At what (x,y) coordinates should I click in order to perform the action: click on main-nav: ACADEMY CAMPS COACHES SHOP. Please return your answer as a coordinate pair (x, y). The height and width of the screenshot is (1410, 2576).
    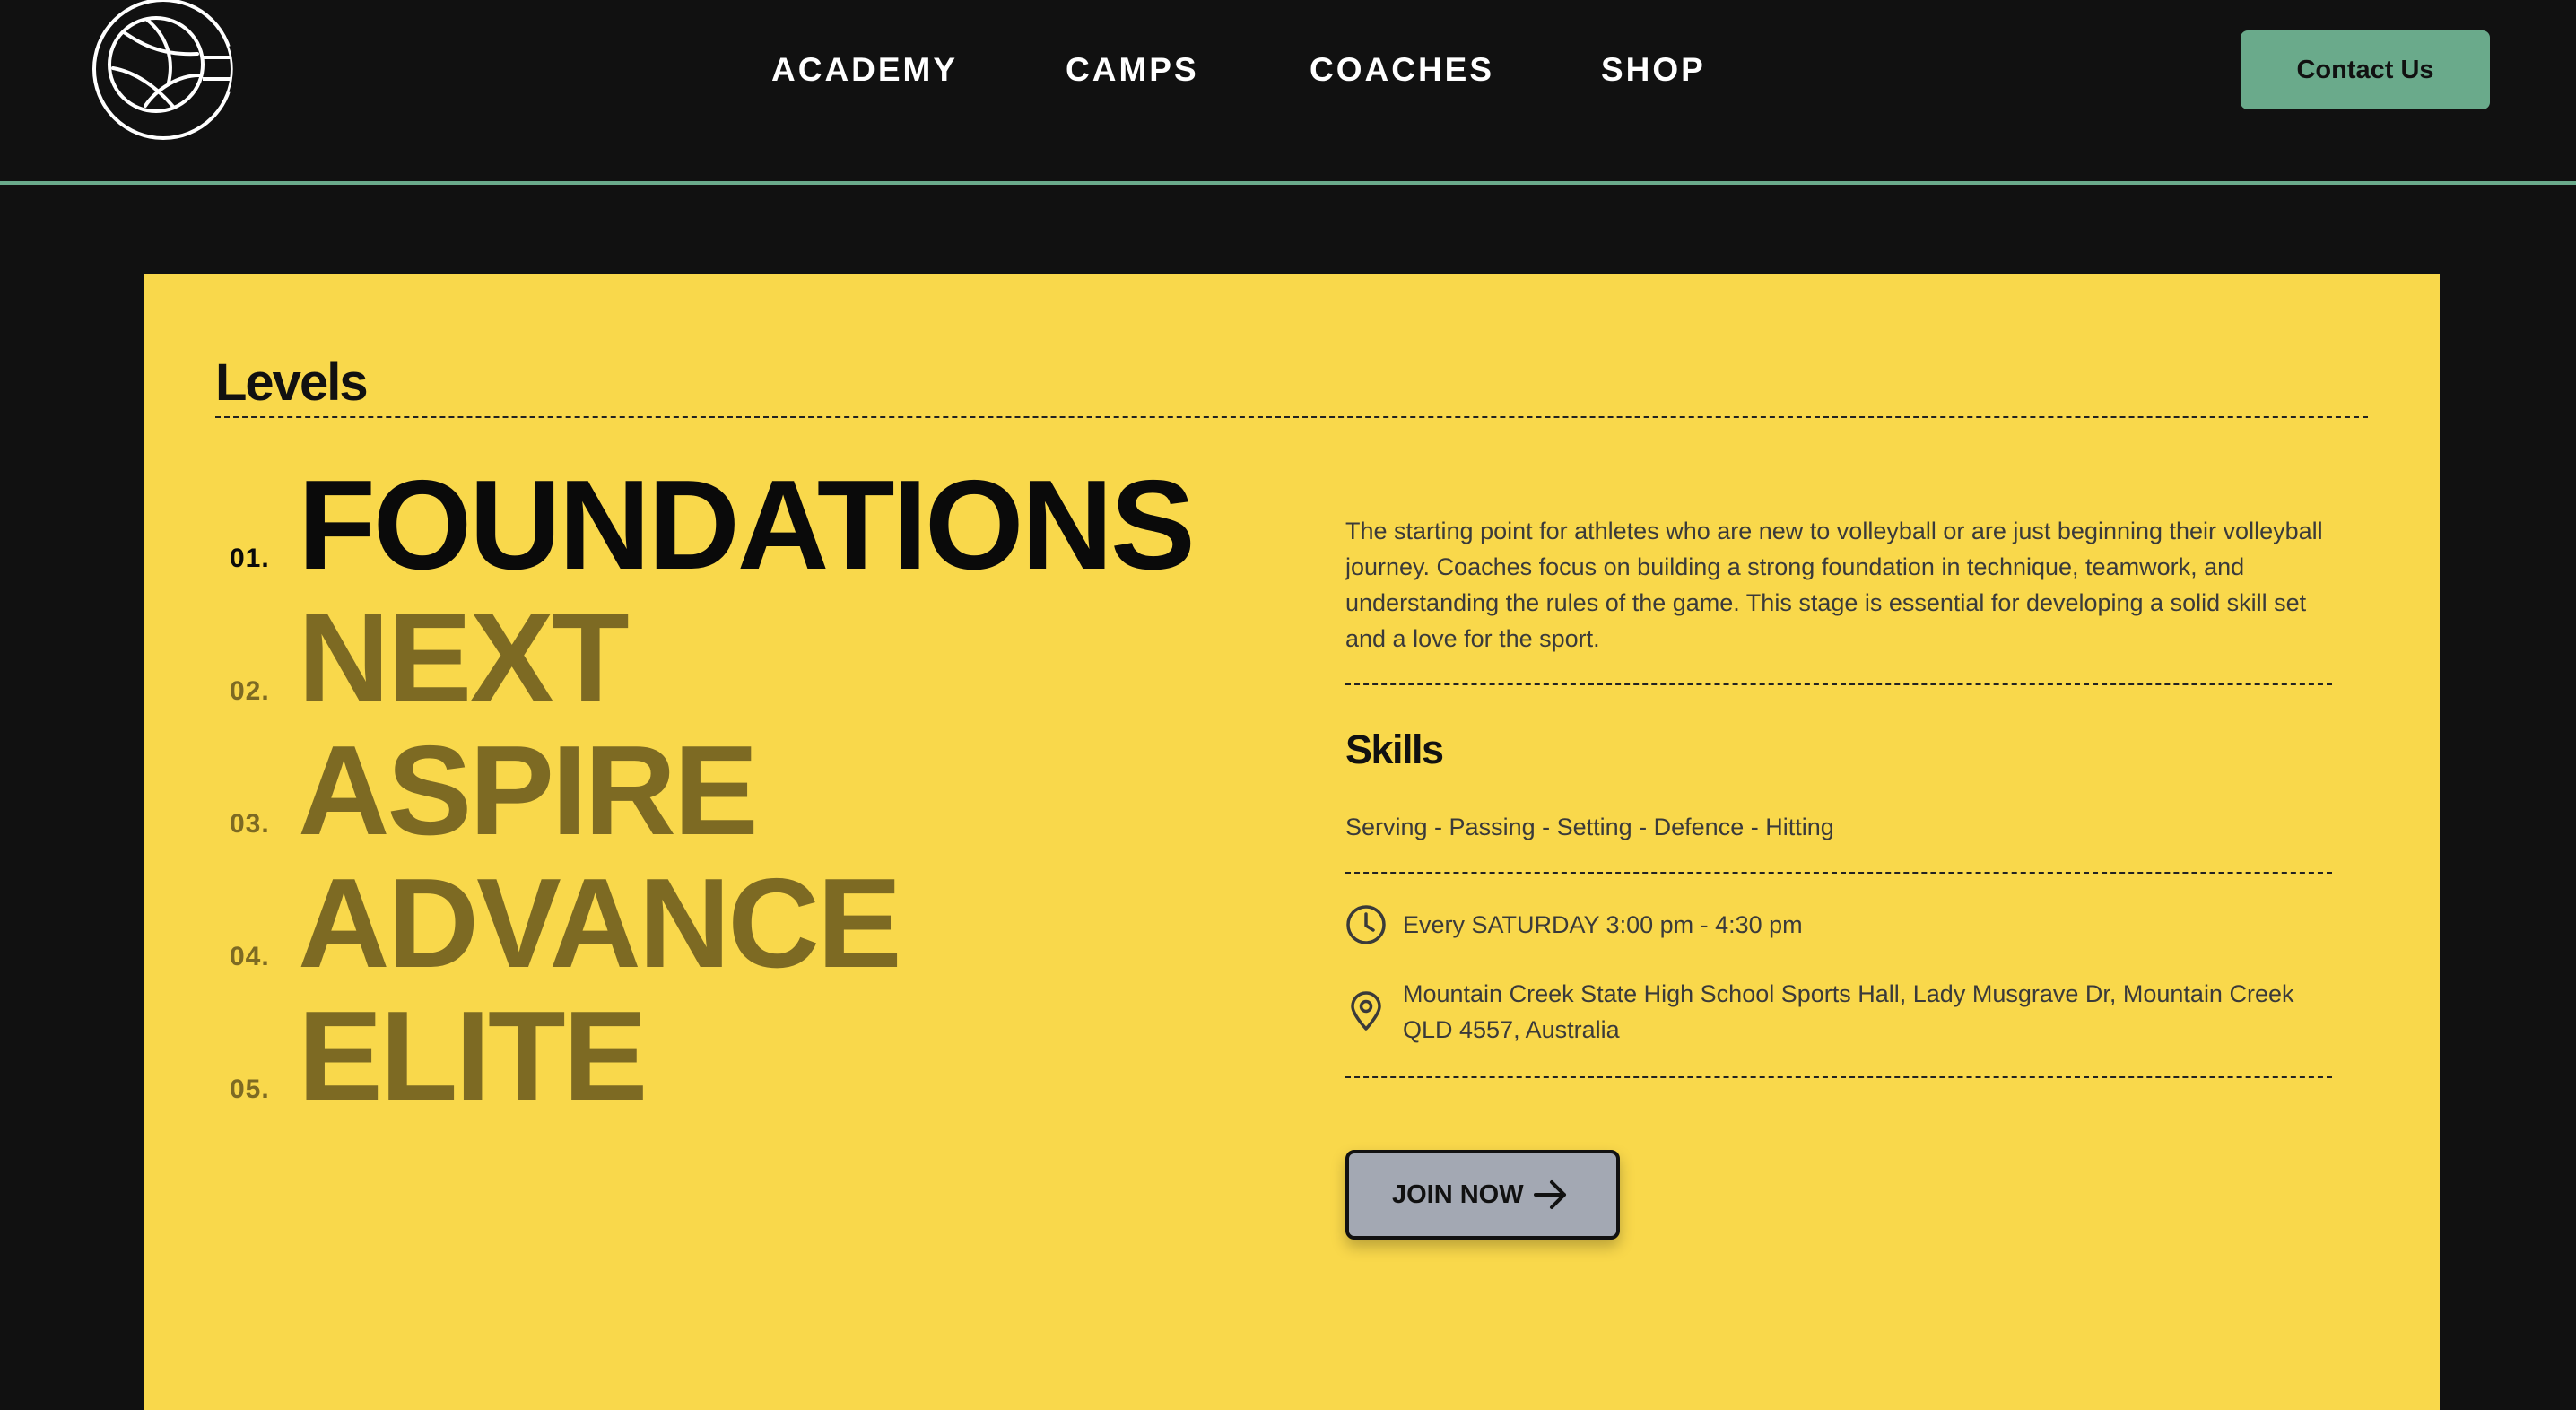
    Looking at the image, I should click on (1288, 70).